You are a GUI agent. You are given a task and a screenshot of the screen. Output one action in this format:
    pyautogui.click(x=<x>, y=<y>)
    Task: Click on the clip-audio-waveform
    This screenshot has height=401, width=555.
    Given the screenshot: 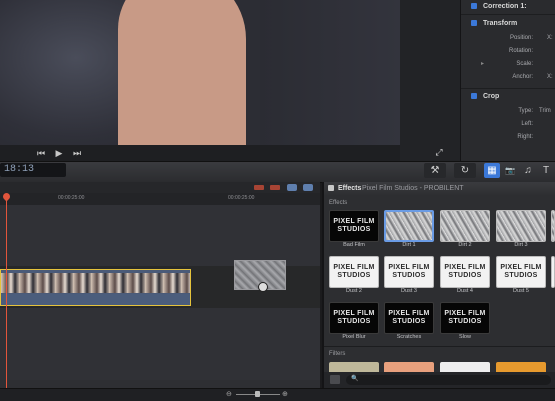 What is the action you would take?
    pyautogui.click(x=95, y=299)
    